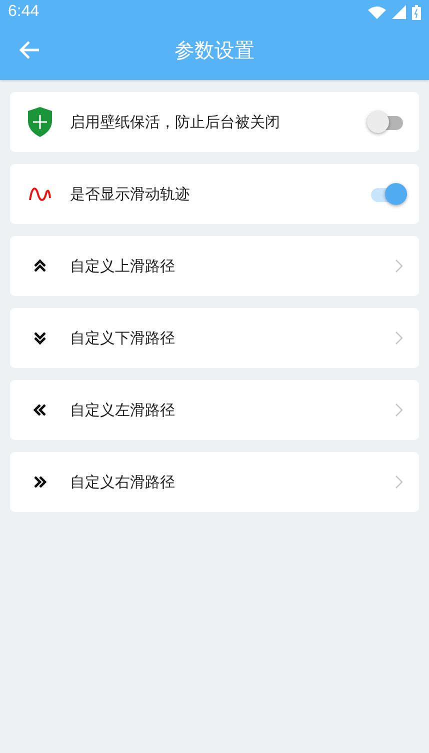 The width and height of the screenshot is (429, 753). Describe the element at coordinates (175, 122) in the screenshot. I see `setting-label: 启用壁纸保活，防止后台被关闭` at that location.